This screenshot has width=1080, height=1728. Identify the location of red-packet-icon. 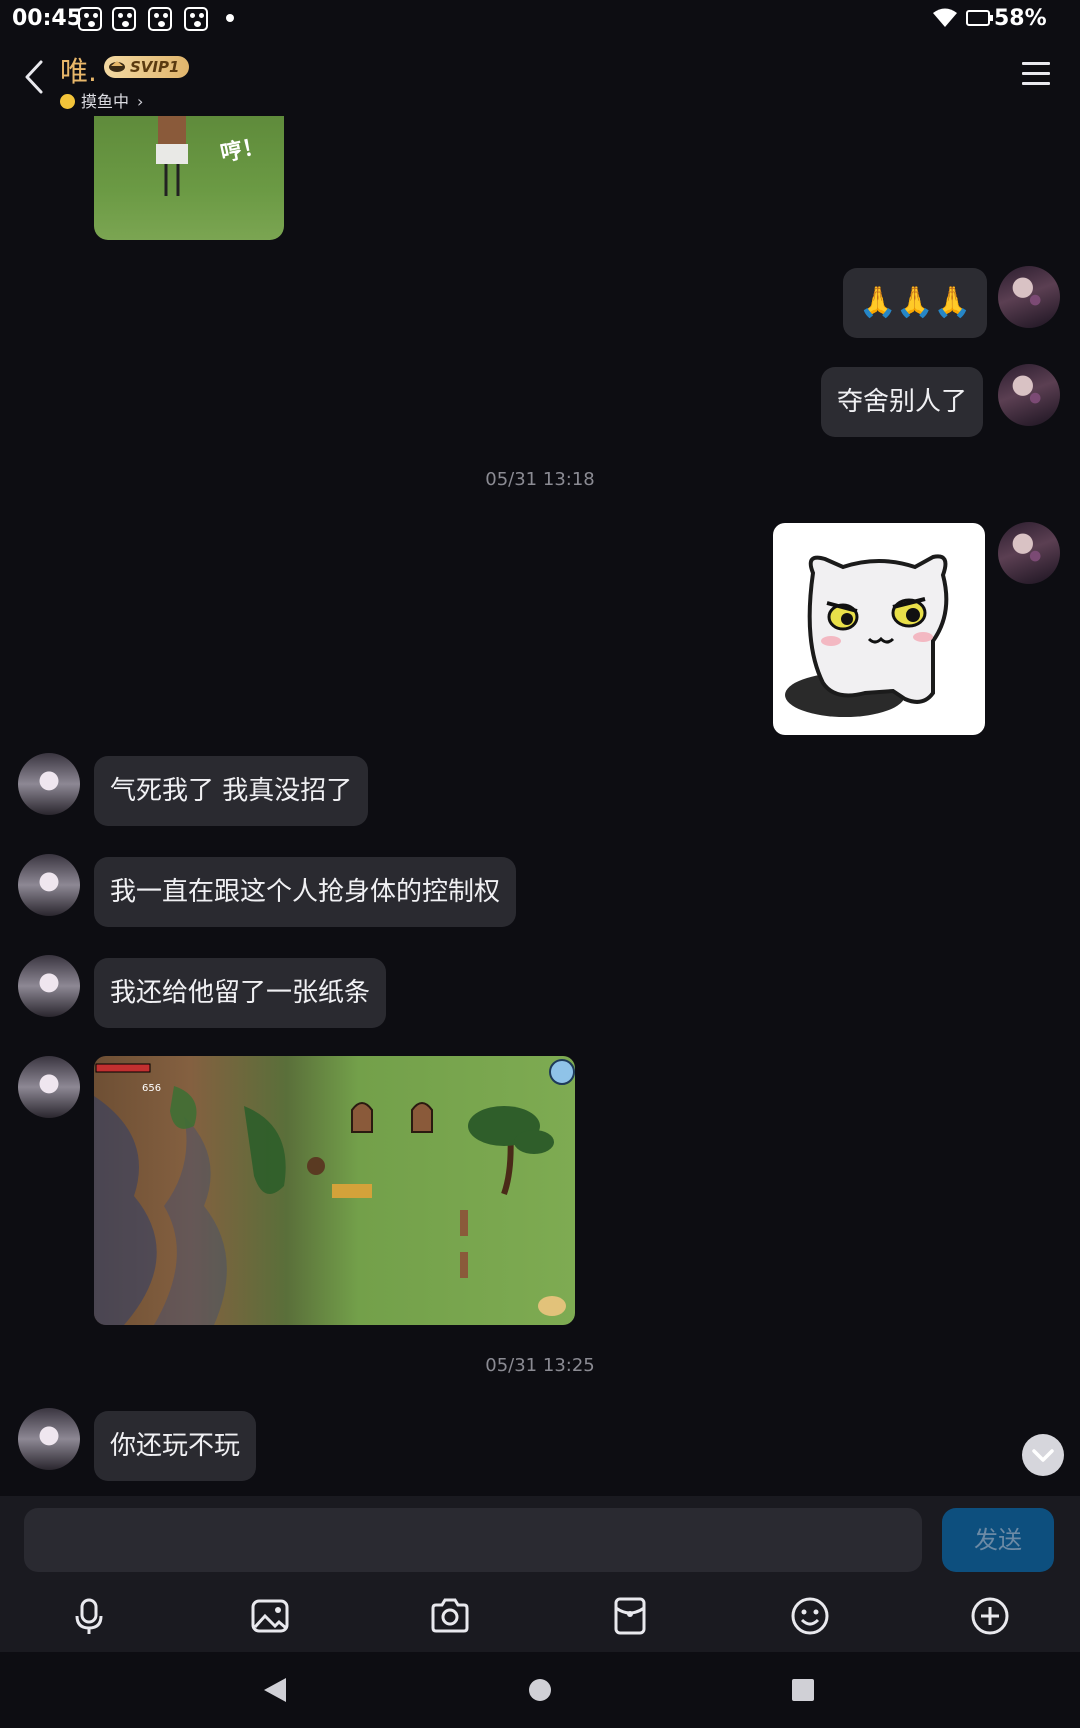
(630, 1616).